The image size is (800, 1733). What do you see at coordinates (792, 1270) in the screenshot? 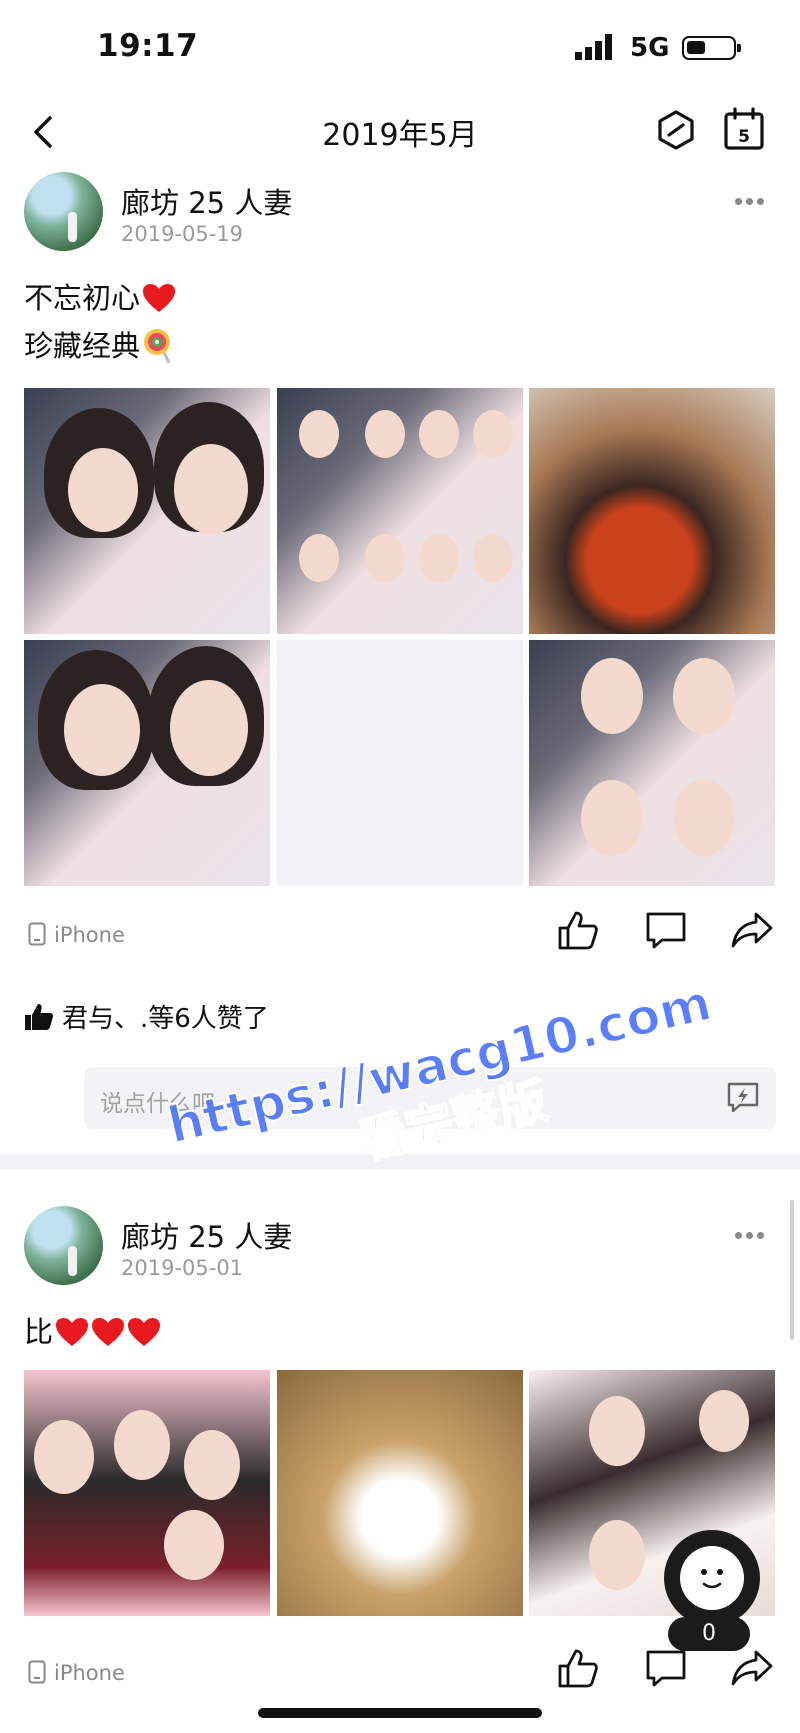
I see `scrollbar` at bounding box center [792, 1270].